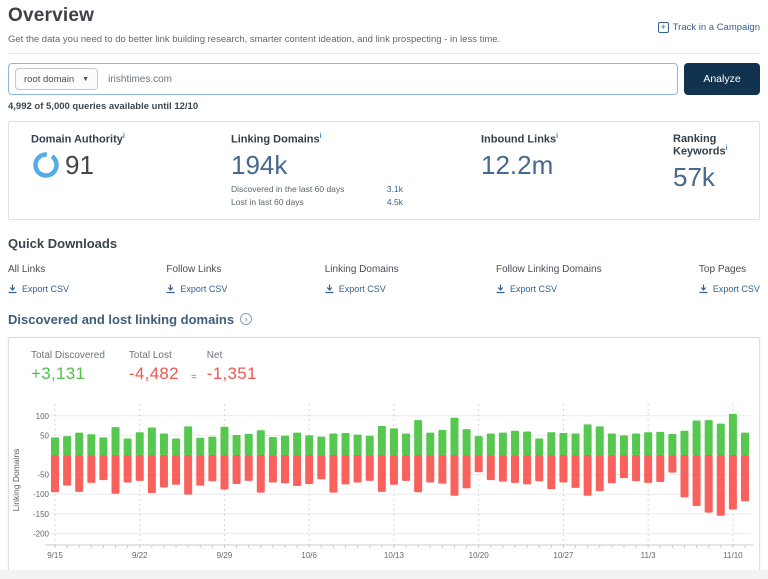  What do you see at coordinates (63, 243) in the screenshot?
I see `quick-downloads-title: Quick Downloads` at bounding box center [63, 243].